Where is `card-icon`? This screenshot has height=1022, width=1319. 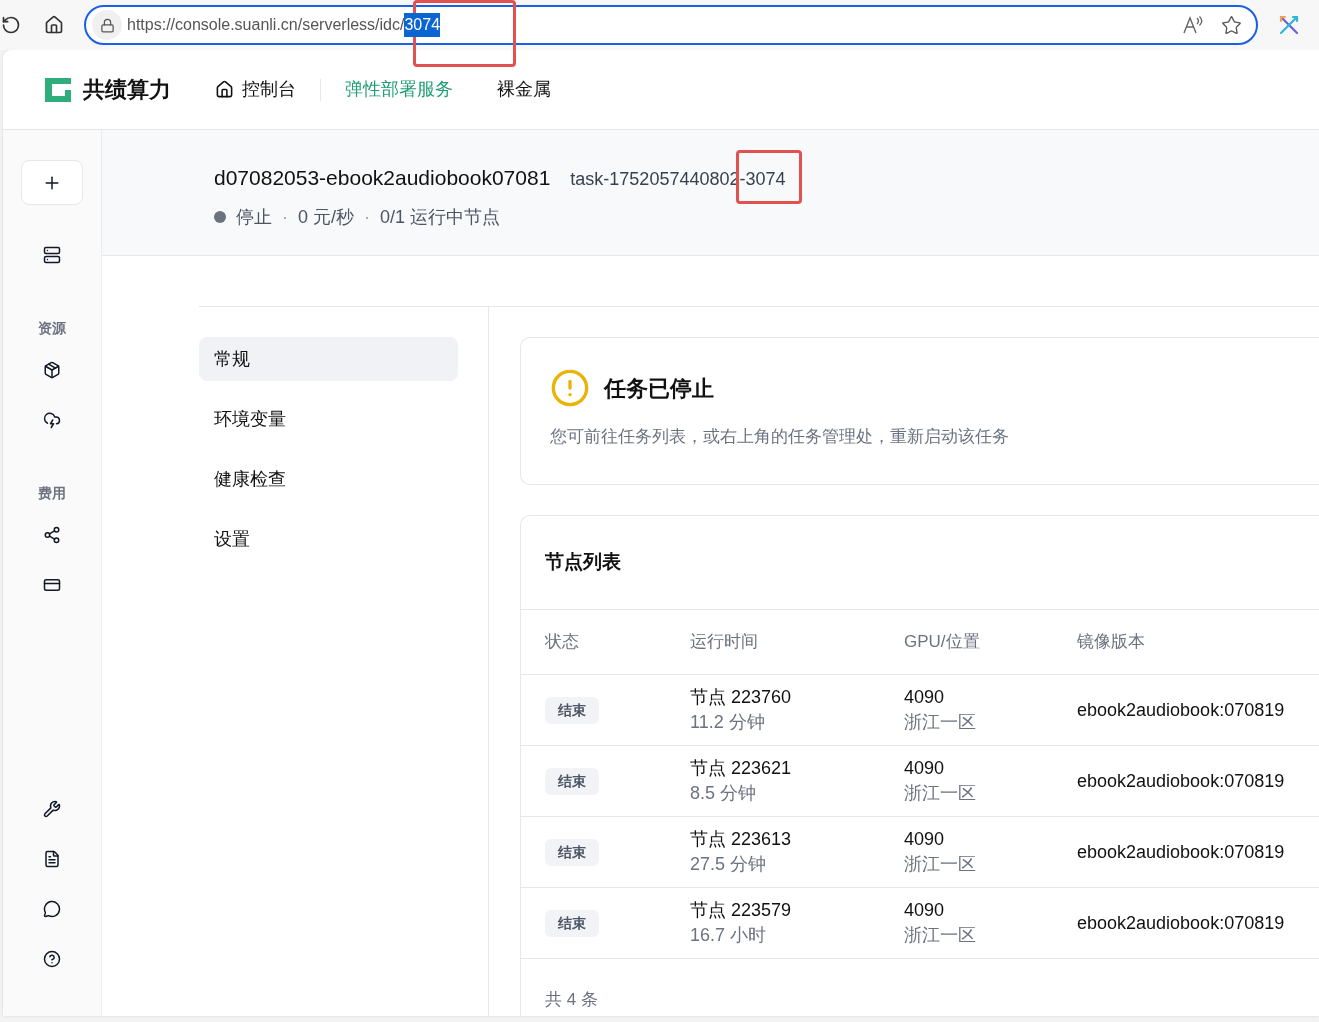 card-icon is located at coordinates (52, 585).